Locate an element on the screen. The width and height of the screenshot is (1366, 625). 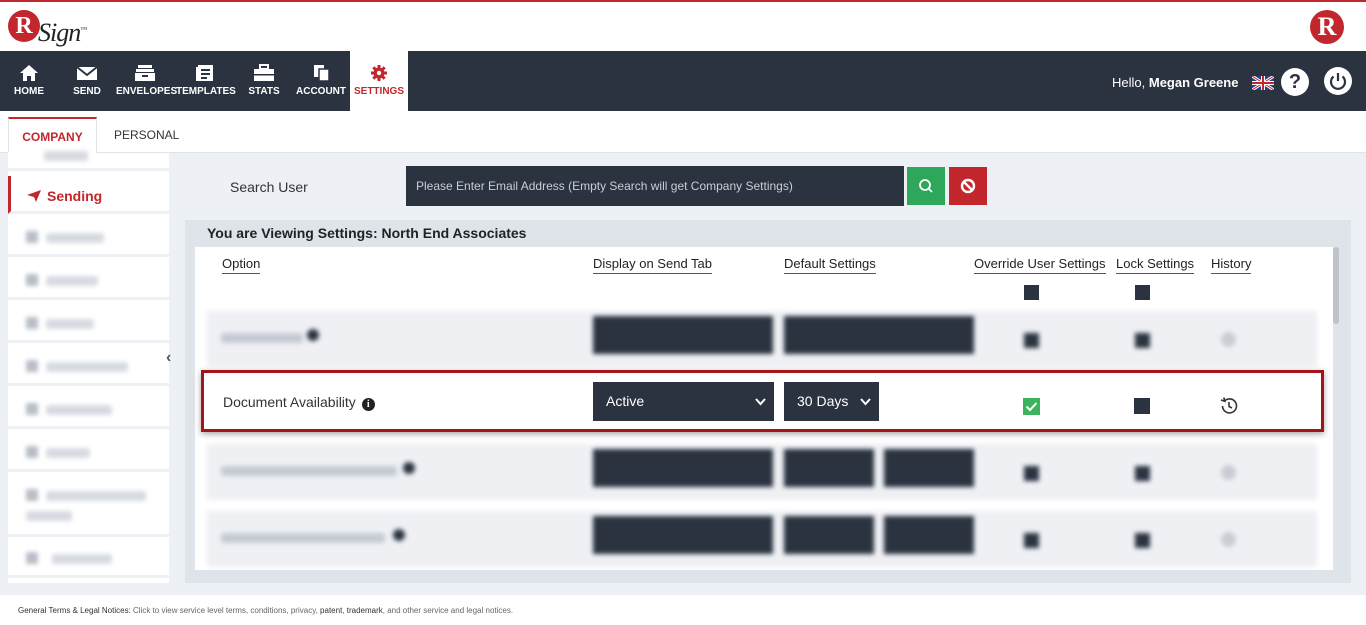
search-user-label: Search User is located at coordinates (269, 187).